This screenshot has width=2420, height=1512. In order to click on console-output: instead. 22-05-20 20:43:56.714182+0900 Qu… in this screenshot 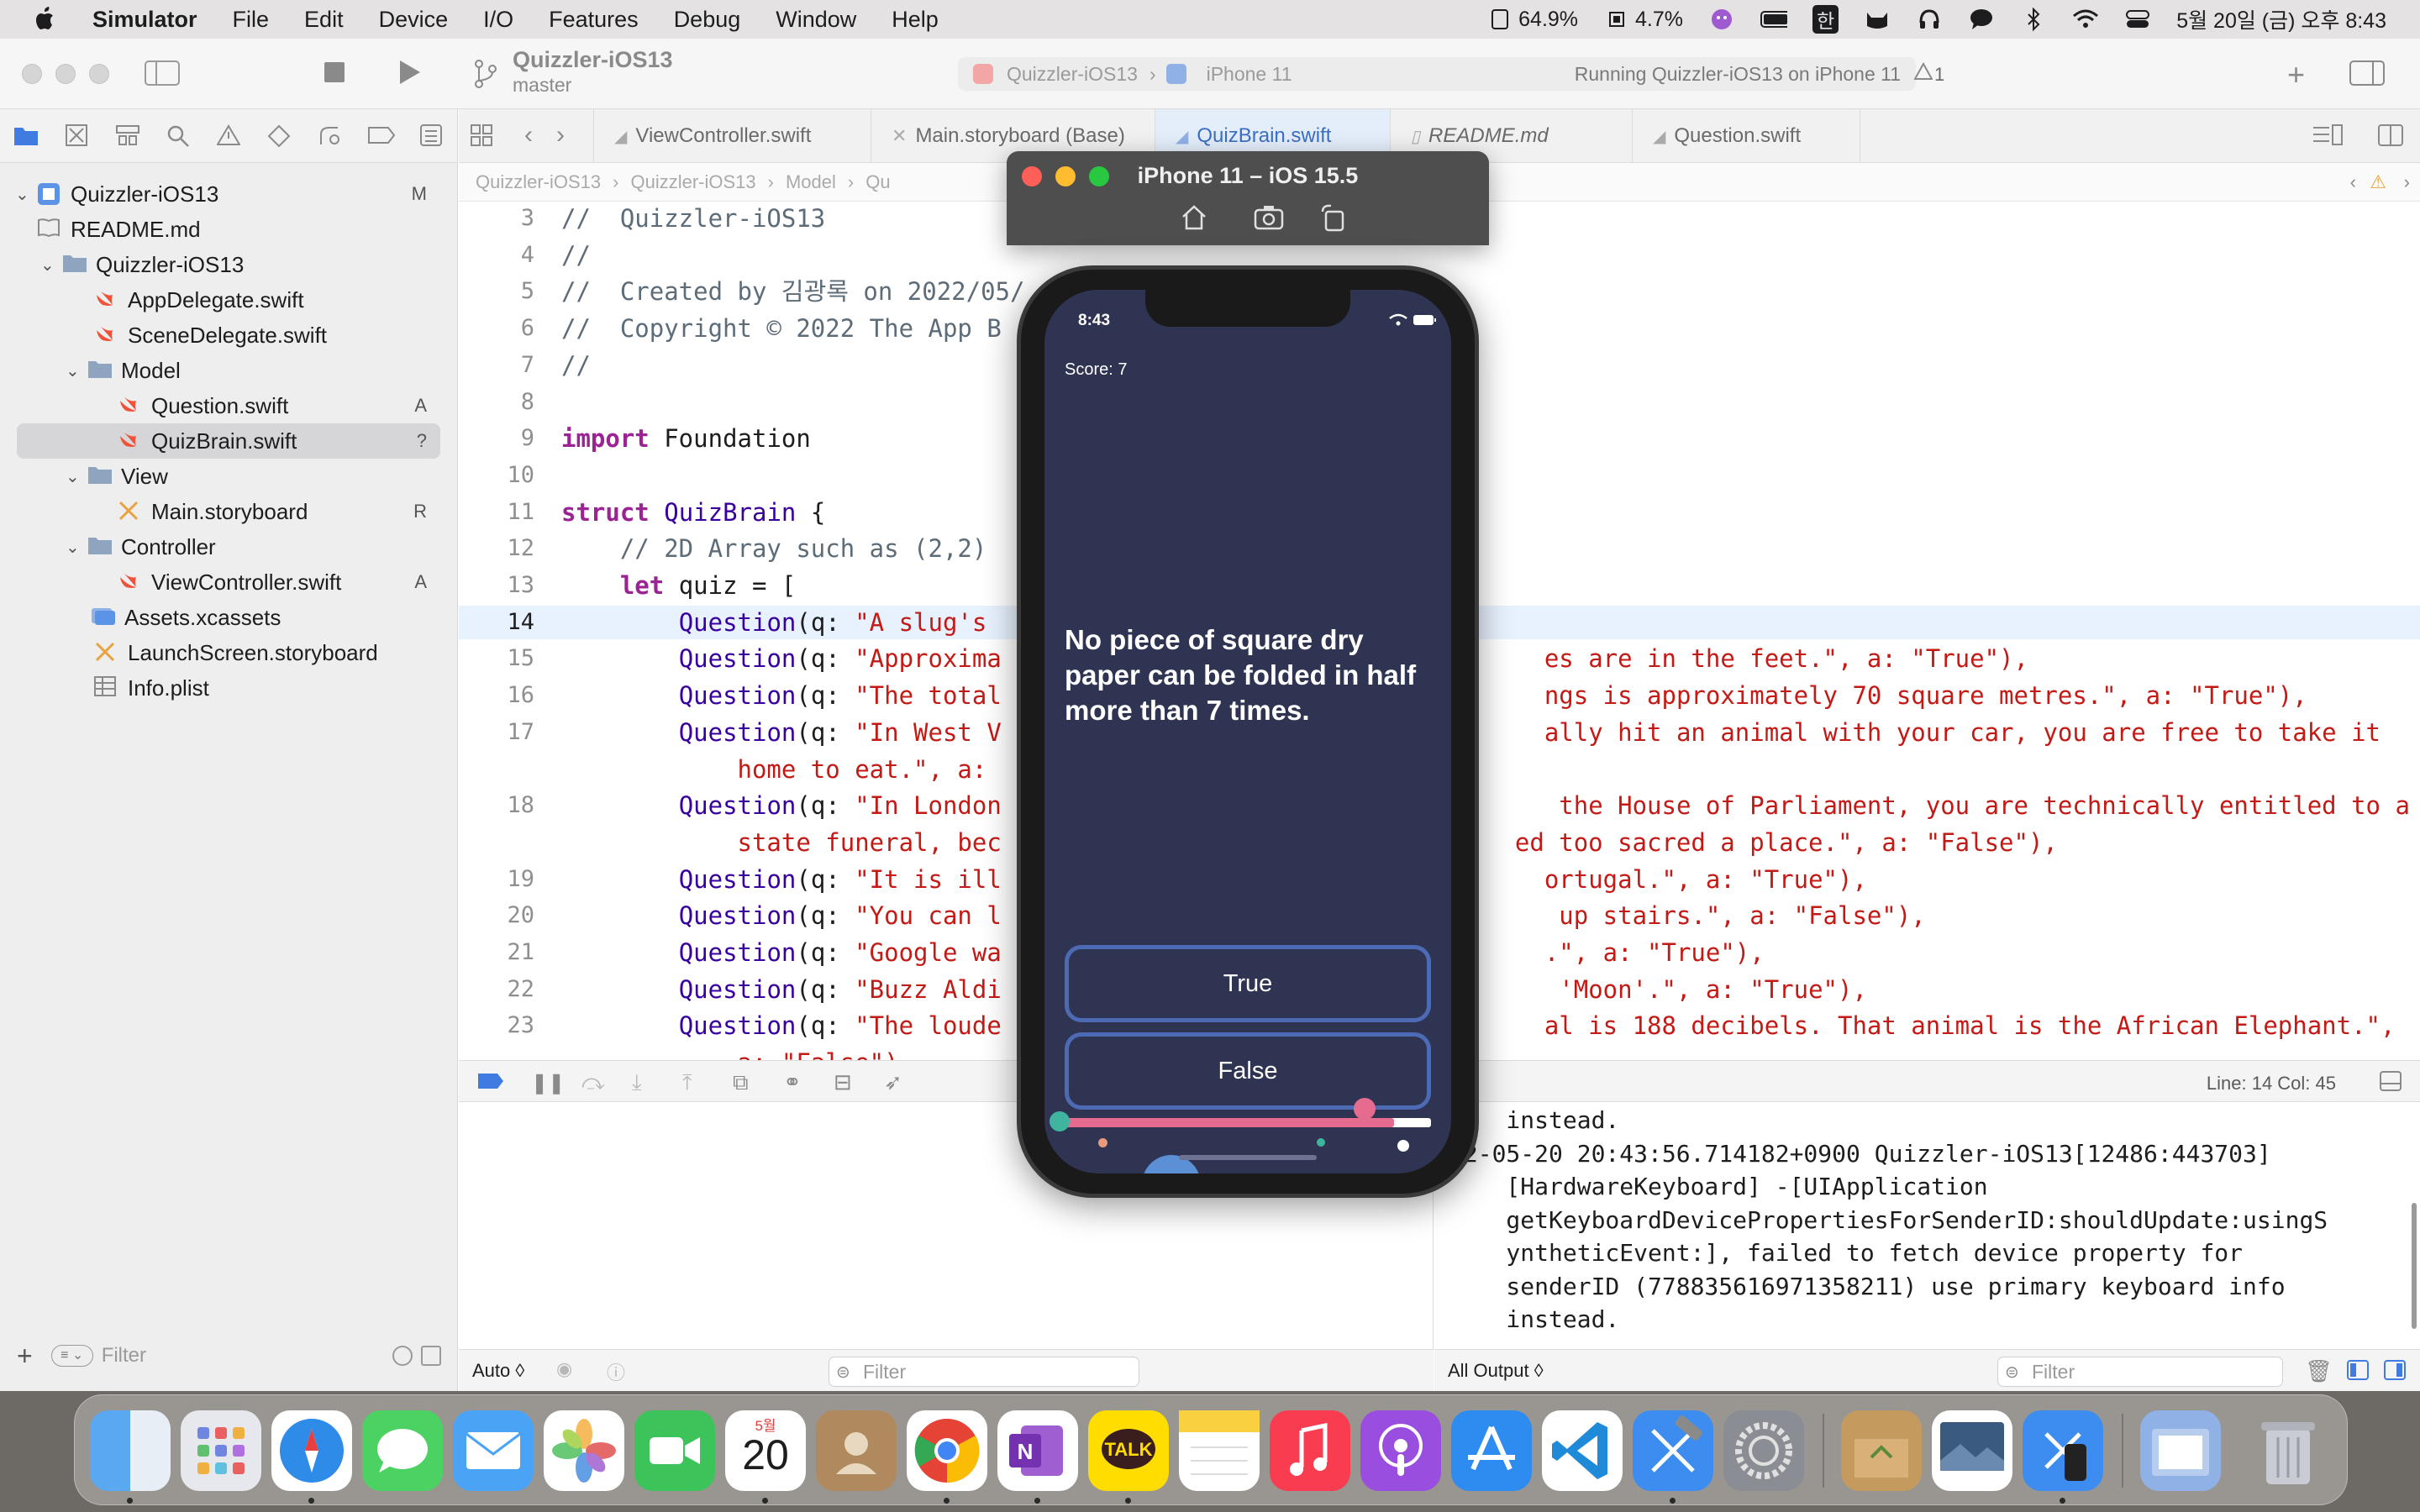, I will do `click(1927, 1246)`.